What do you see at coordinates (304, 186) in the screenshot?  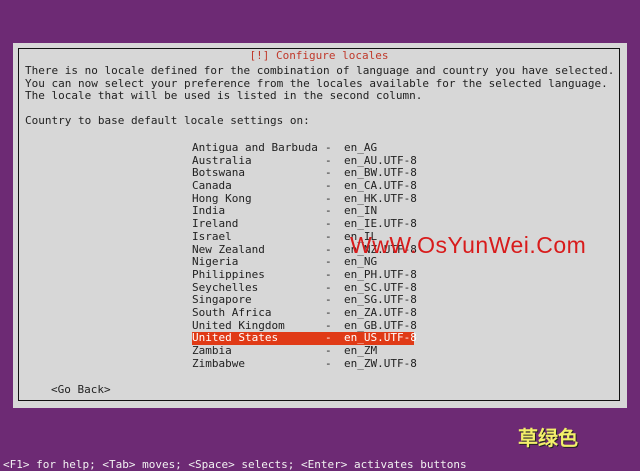 I see `locale-list-item: Canada - en_CA.UTF-8` at bounding box center [304, 186].